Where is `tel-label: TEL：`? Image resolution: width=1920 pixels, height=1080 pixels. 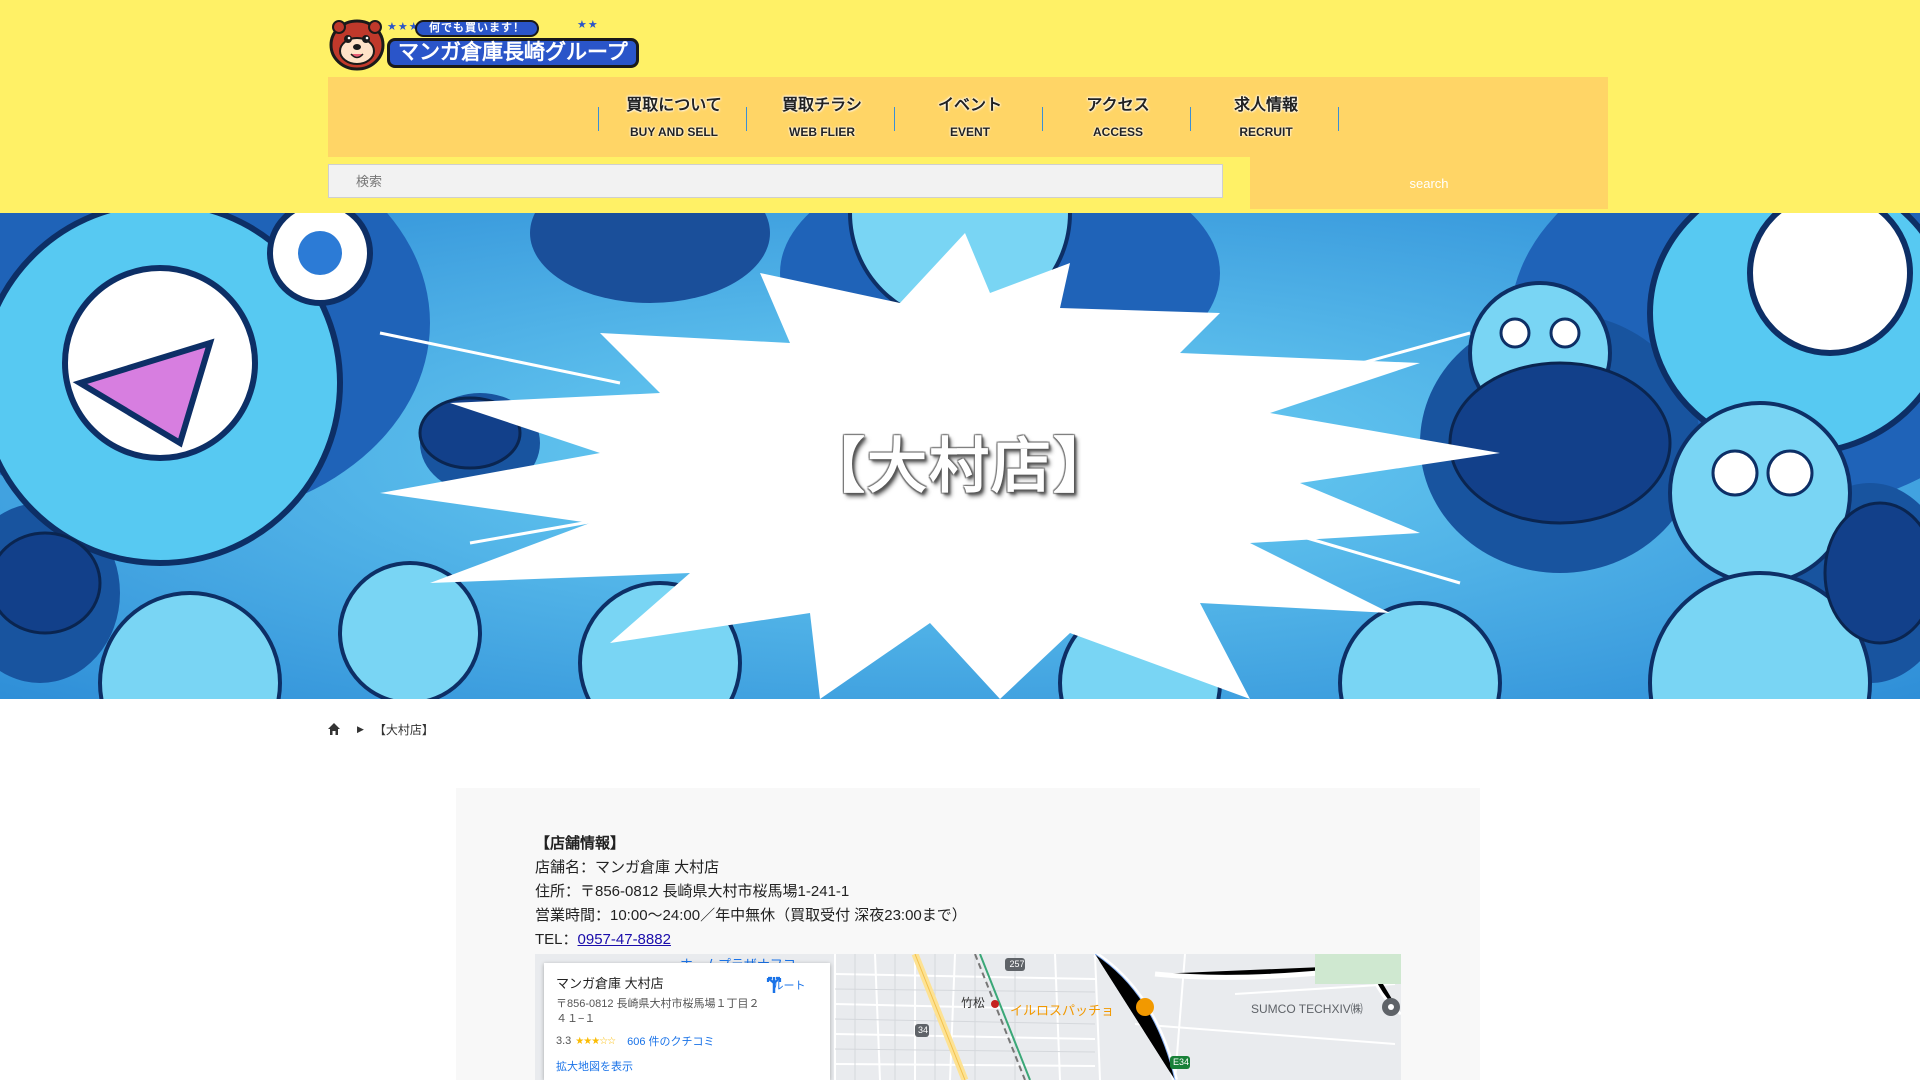 tel-label: TEL： is located at coordinates (556, 939).